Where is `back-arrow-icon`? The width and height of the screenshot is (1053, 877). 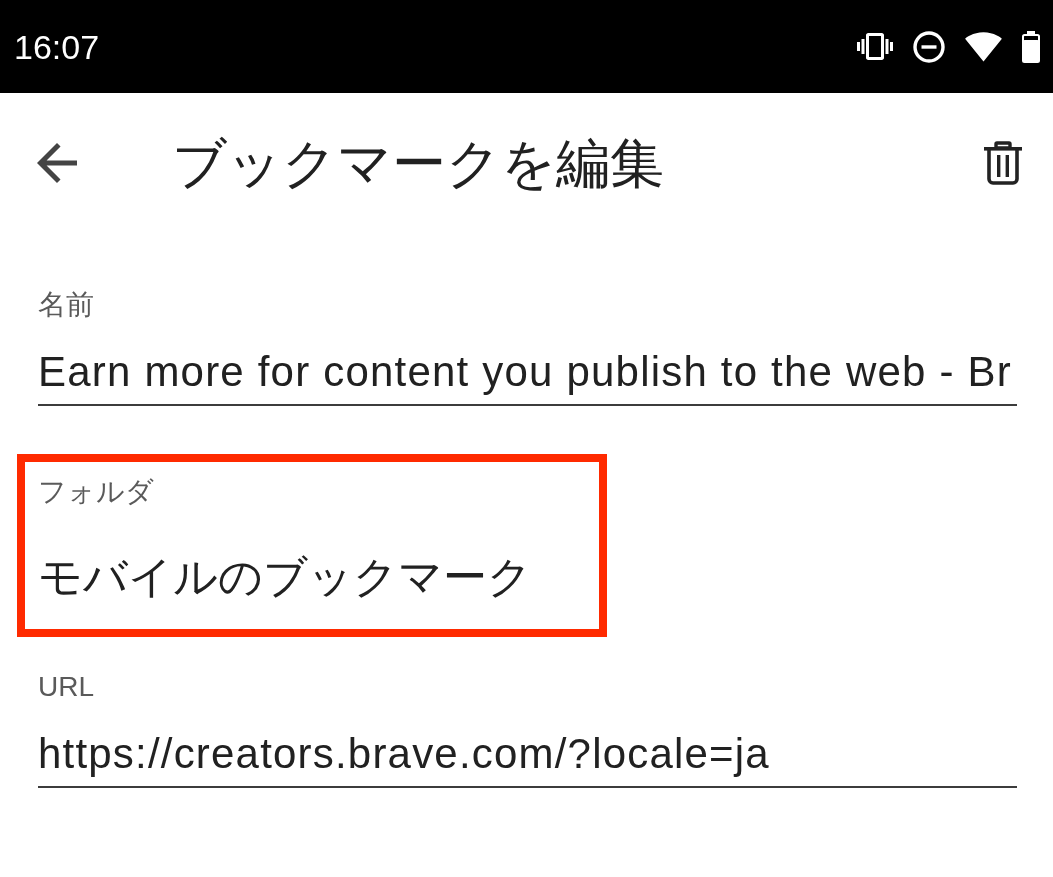
back-arrow-icon is located at coordinates (57, 163).